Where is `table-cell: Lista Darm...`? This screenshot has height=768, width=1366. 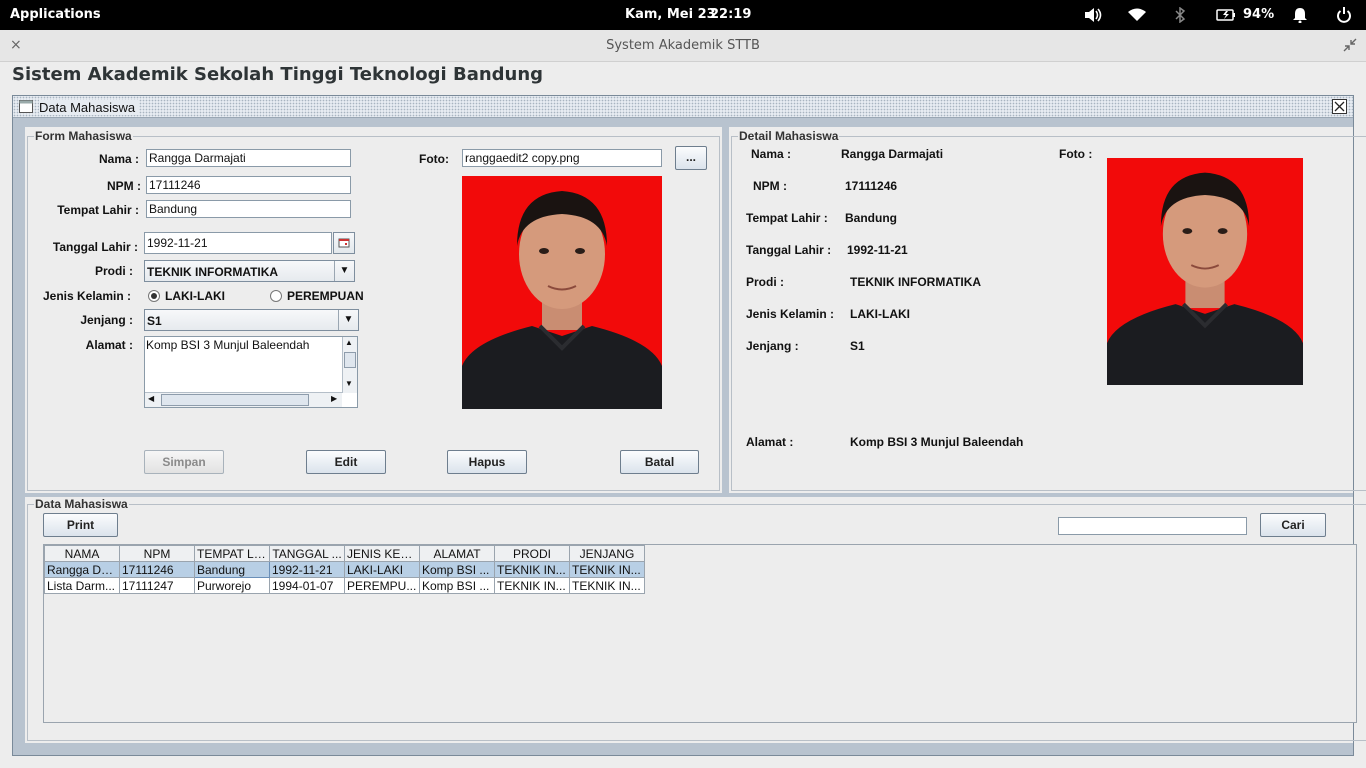
table-cell: Lista Darm... is located at coordinates (82, 585).